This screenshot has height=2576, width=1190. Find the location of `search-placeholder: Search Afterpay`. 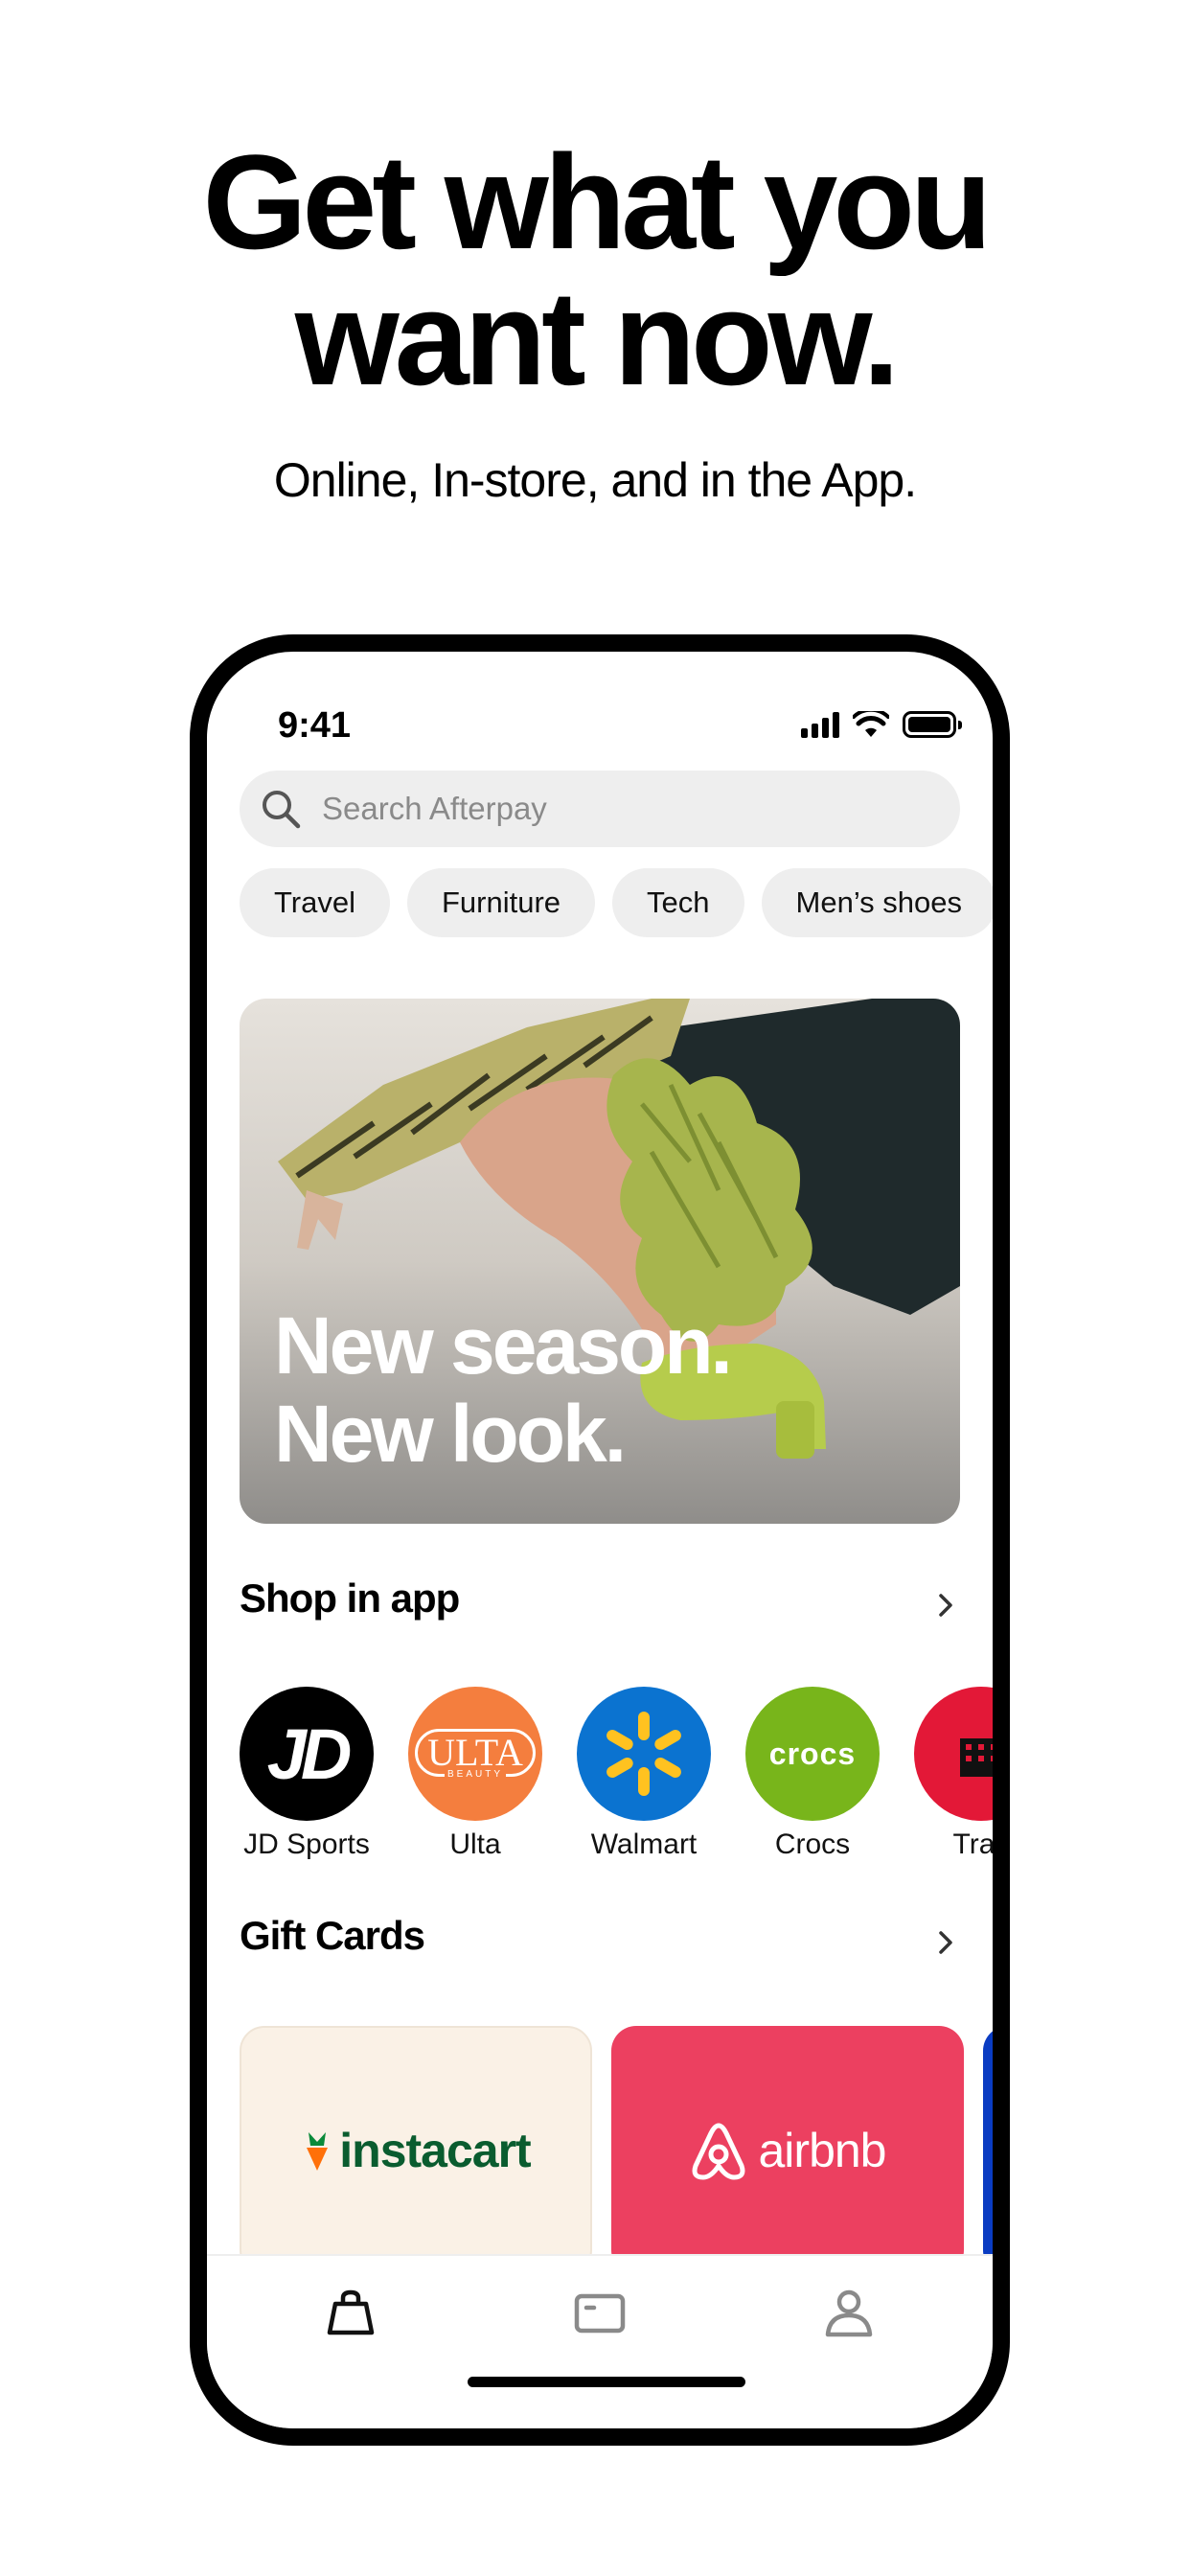

search-placeholder: Search Afterpay is located at coordinates (435, 808).